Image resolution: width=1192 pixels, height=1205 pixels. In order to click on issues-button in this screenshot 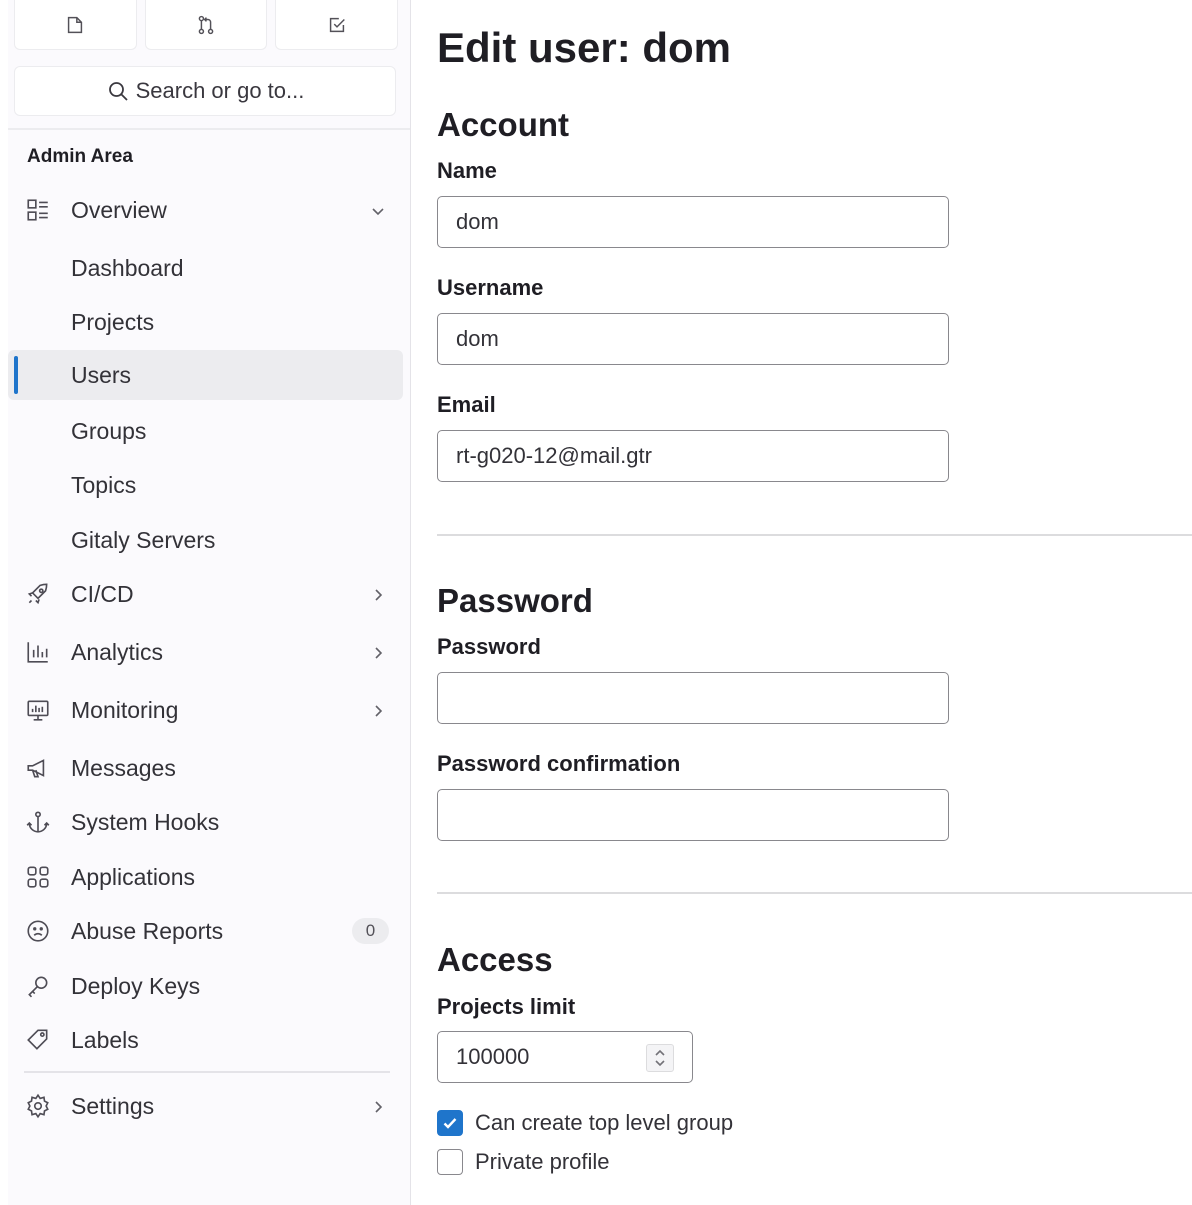, I will do `click(75, 25)`.